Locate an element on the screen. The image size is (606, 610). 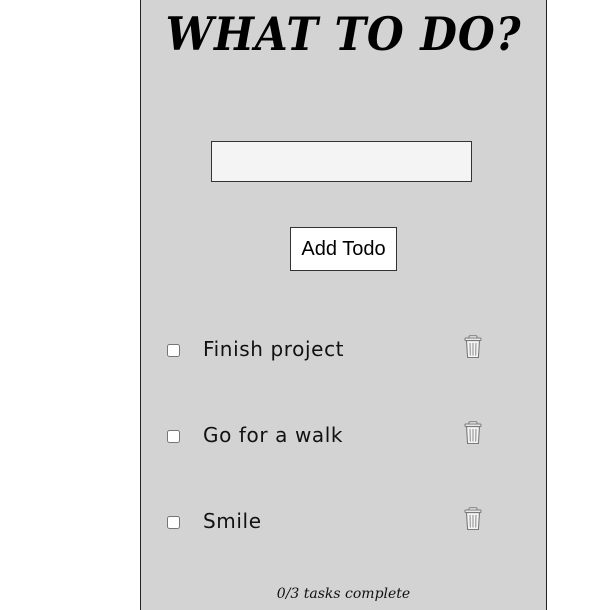
todo-item: Finish project is located at coordinates (343, 351).